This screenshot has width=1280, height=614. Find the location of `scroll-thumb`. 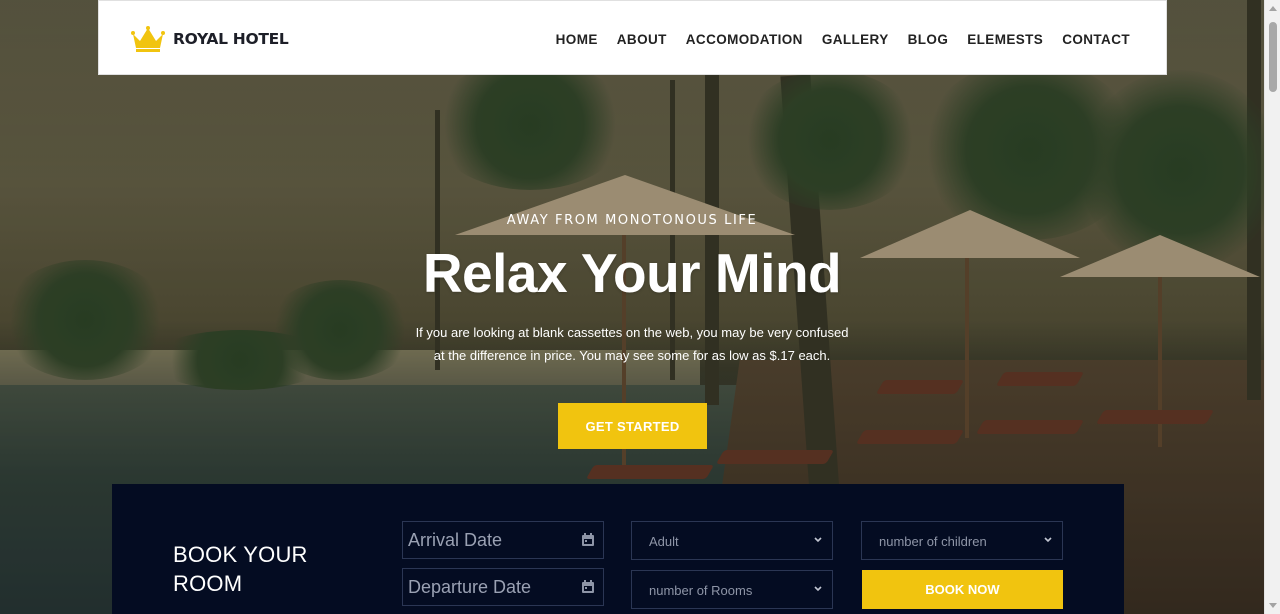

scroll-thumb is located at coordinates (1273, 57).